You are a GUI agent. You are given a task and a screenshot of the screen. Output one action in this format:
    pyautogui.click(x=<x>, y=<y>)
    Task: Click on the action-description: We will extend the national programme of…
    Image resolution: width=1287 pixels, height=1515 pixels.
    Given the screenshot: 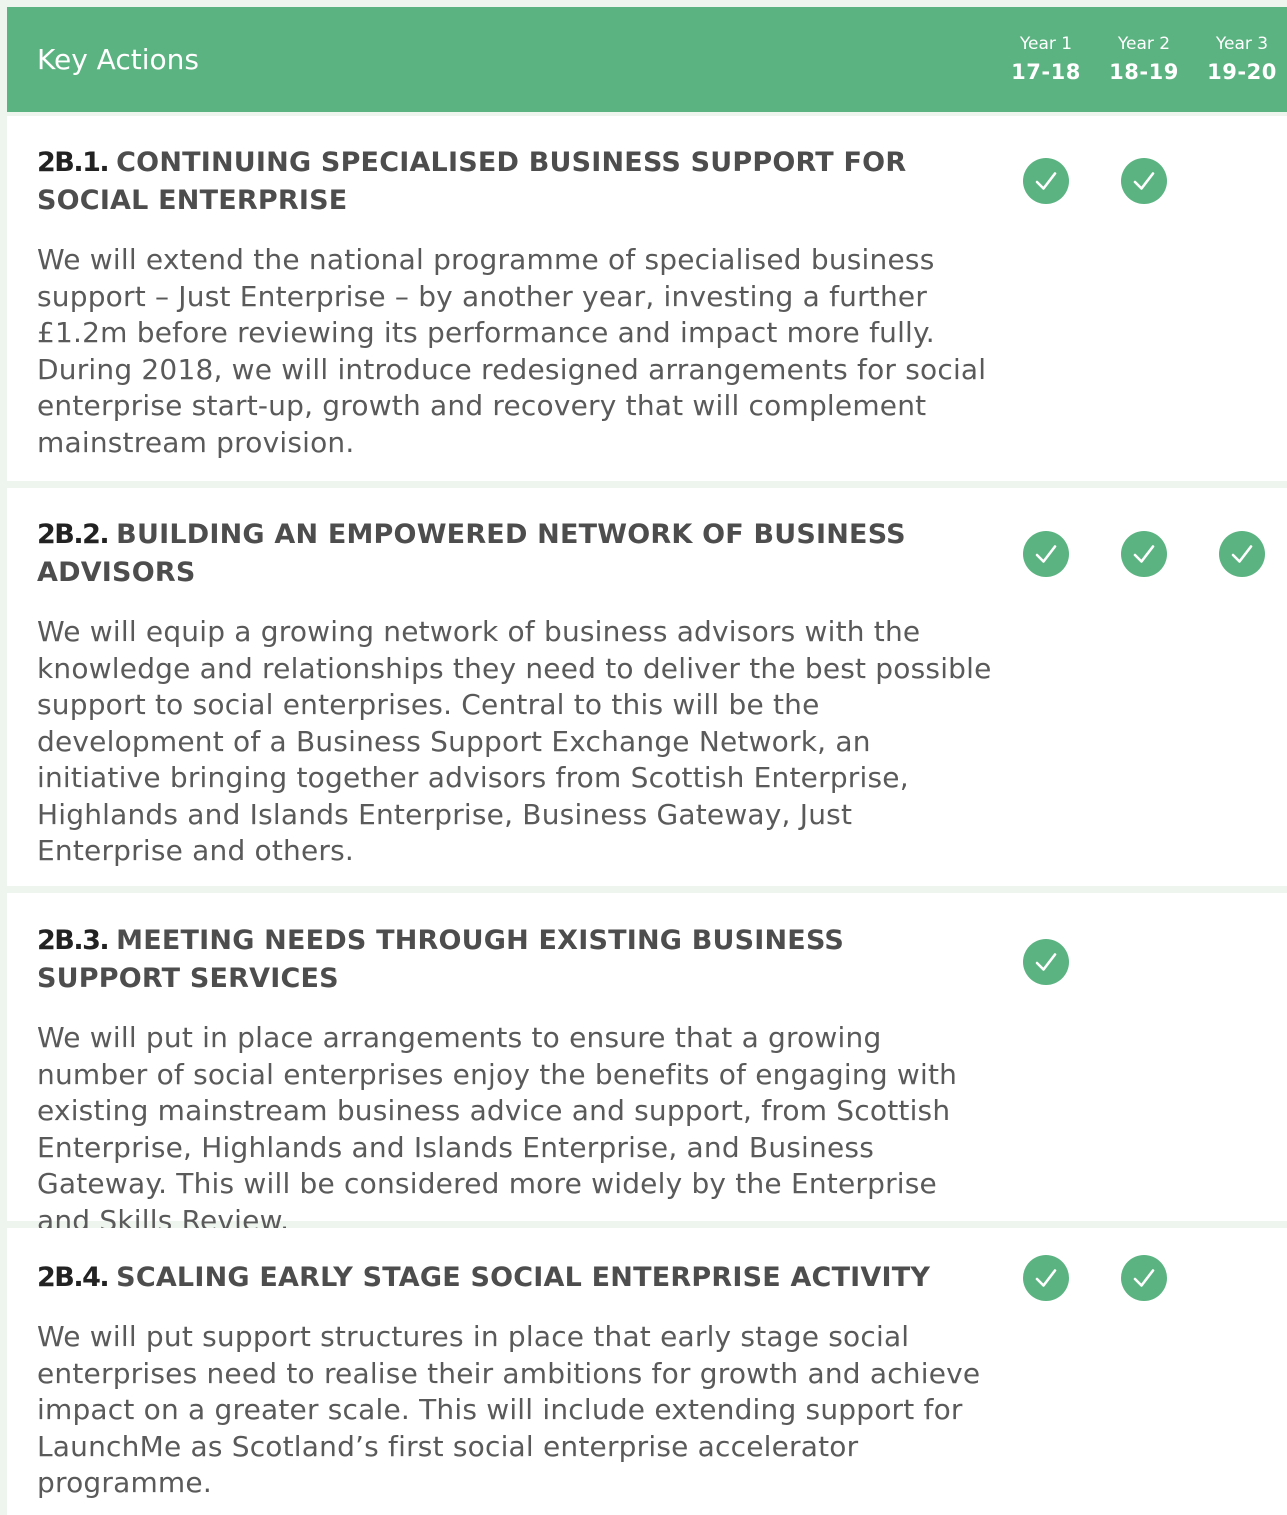 What is the action you would take?
    pyautogui.click(x=512, y=351)
    